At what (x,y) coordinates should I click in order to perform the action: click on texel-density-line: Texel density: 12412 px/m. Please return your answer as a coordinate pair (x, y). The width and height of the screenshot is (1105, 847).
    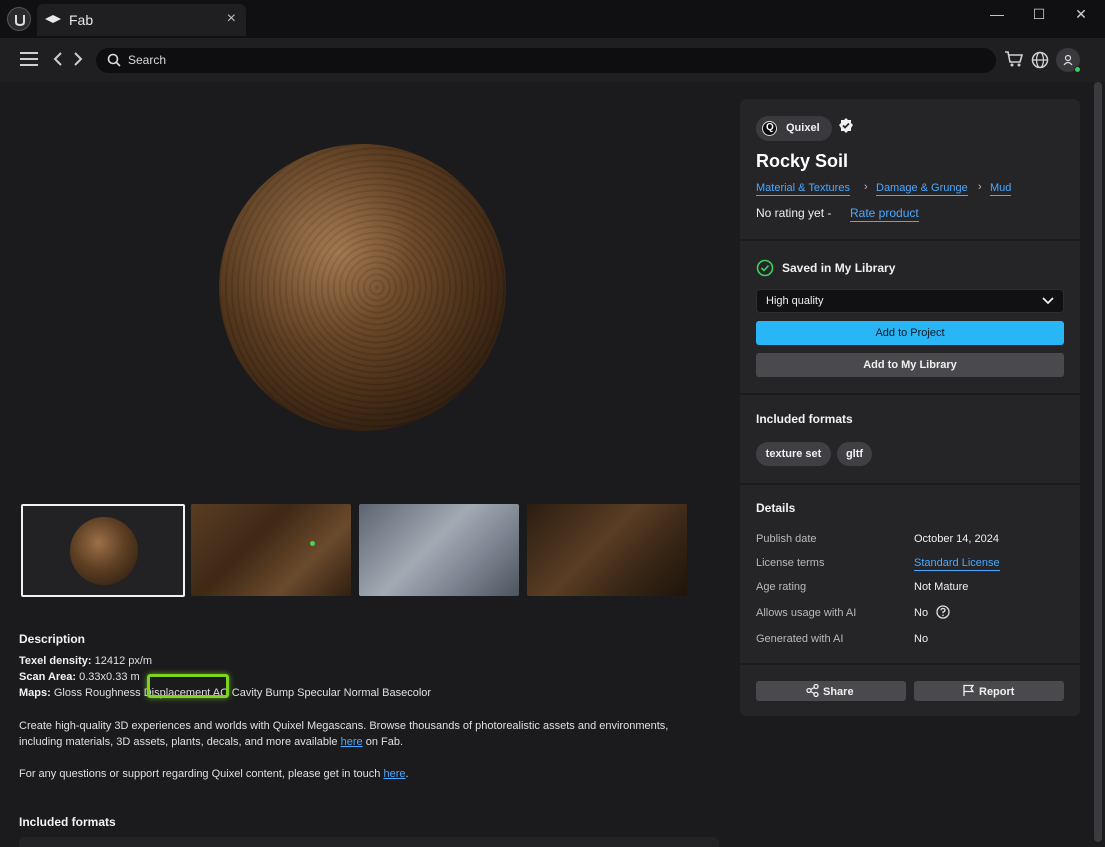
    Looking at the image, I should click on (86, 661).